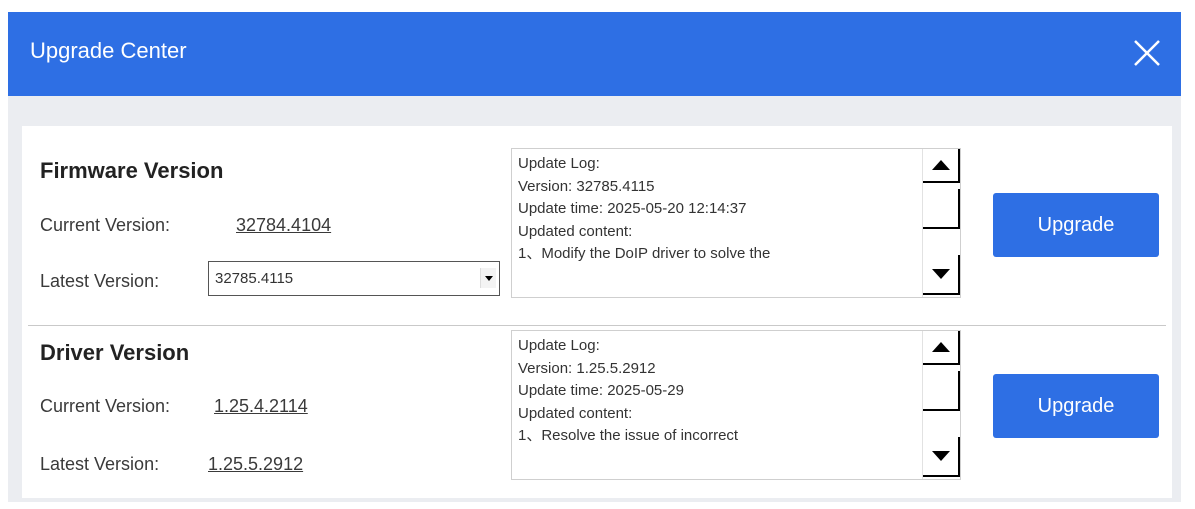 This screenshot has width=1195, height=509. What do you see at coordinates (115, 352) in the screenshot?
I see `driver-title: Driver Version` at bounding box center [115, 352].